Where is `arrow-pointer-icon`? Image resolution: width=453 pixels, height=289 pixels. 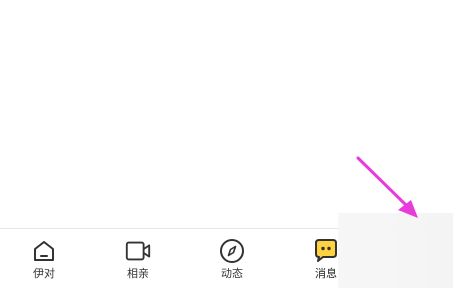
arrow-pointer-icon is located at coordinates (387, 187).